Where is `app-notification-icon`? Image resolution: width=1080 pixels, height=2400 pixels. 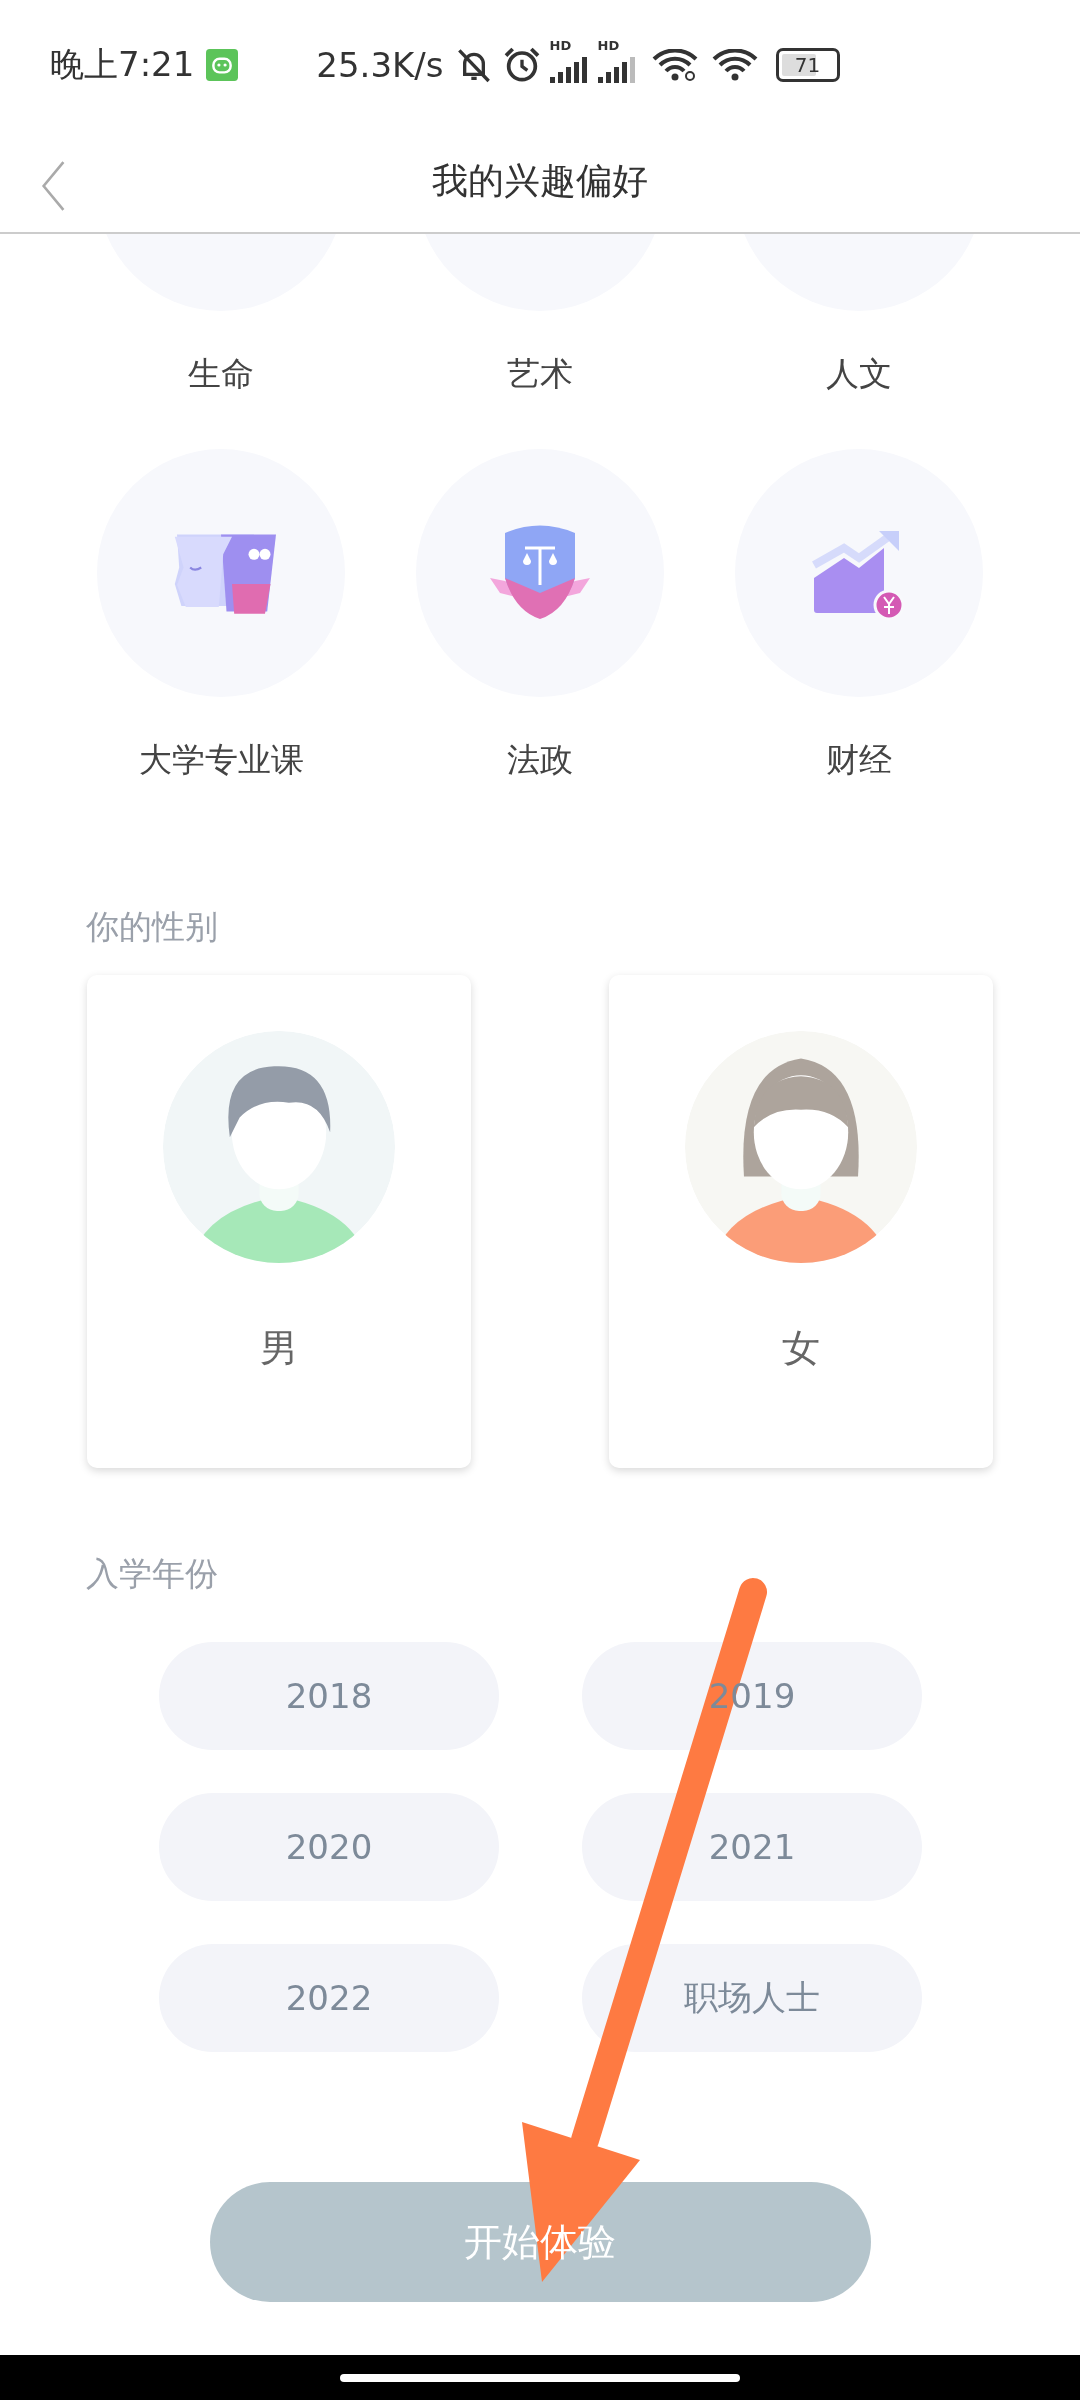 app-notification-icon is located at coordinates (222, 65).